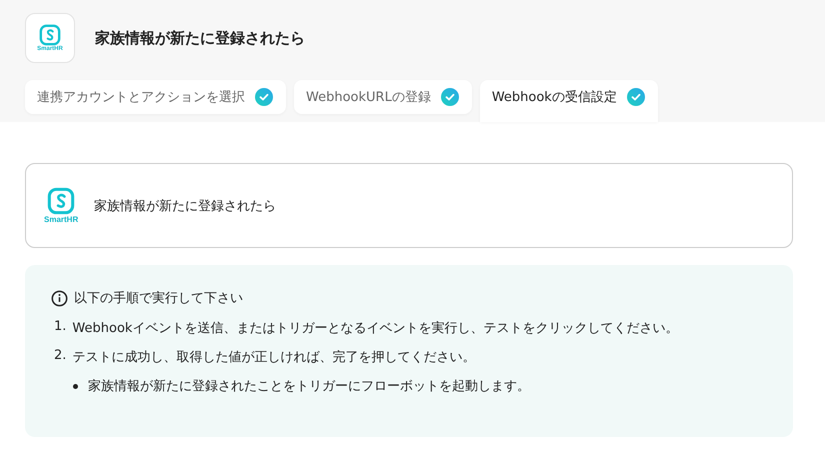 Image resolution: width=825 pixels, height=470 pixels. Describe the element at coordinates (200, 38) in the screenshot. I see `page-title: 家族情報が新たに登録されたら` at that location.